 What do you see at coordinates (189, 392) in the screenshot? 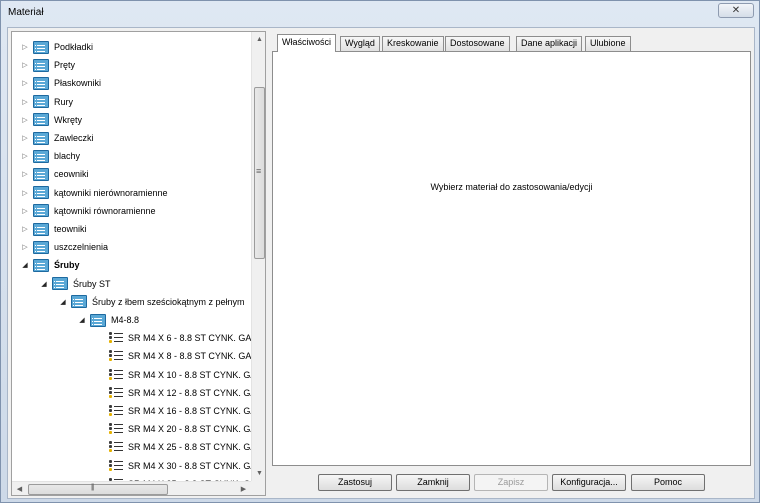
I see `tree-item-label: SR M4 X 12 - 8.8 ST CYNK. GAL` at bounding box center [189, 392].